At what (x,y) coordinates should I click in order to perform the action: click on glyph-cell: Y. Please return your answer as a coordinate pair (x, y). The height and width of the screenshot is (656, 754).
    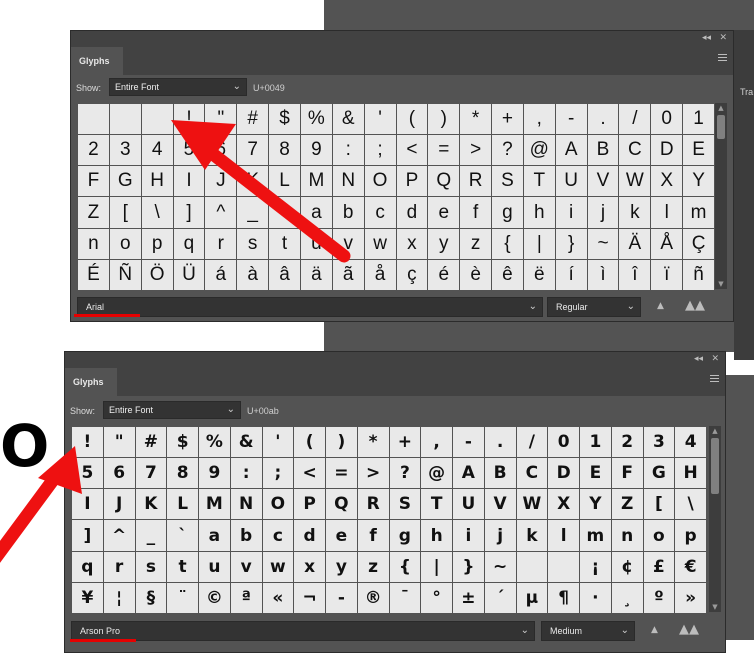
    Looking at the image, I should click on (698, 181).